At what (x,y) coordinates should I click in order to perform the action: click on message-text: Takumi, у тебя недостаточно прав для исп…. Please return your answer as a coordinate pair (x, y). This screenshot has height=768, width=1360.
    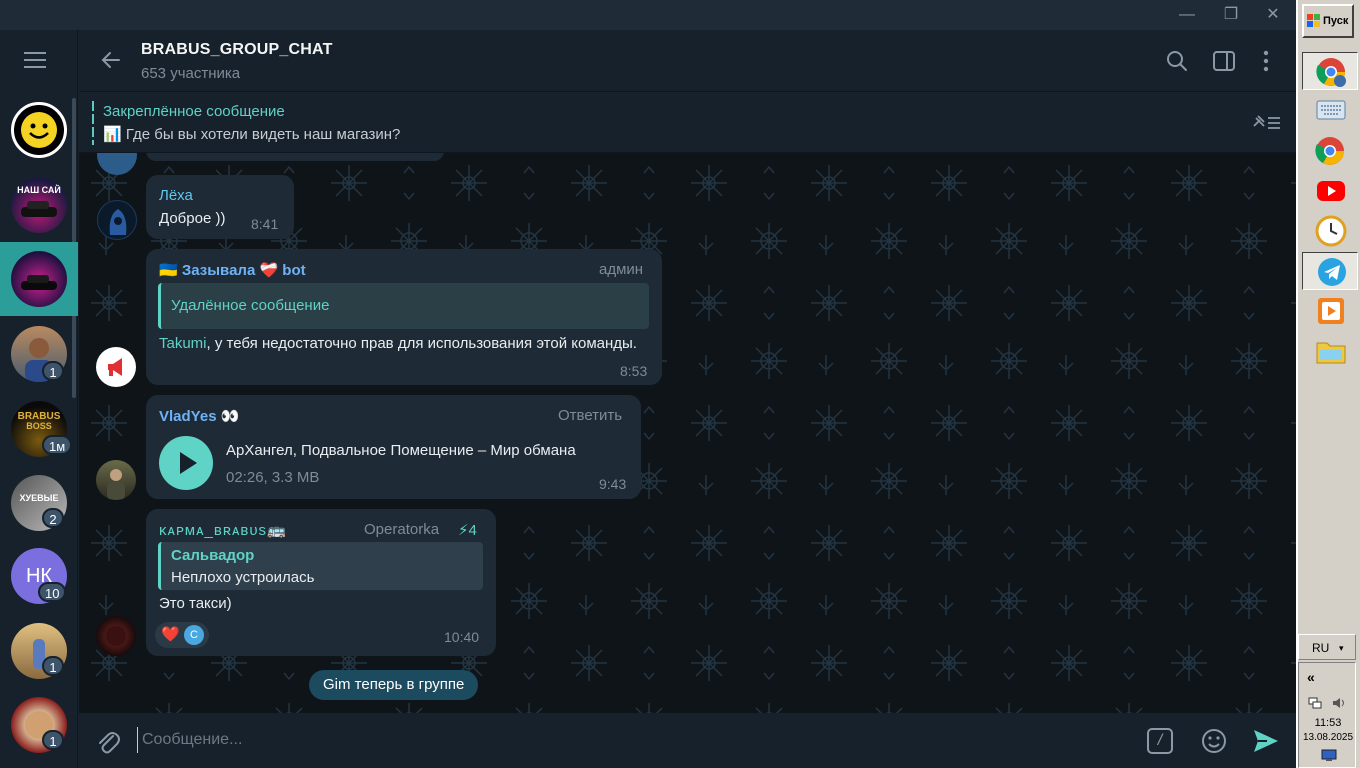
    Looking at the image, I should click on (399, 344).